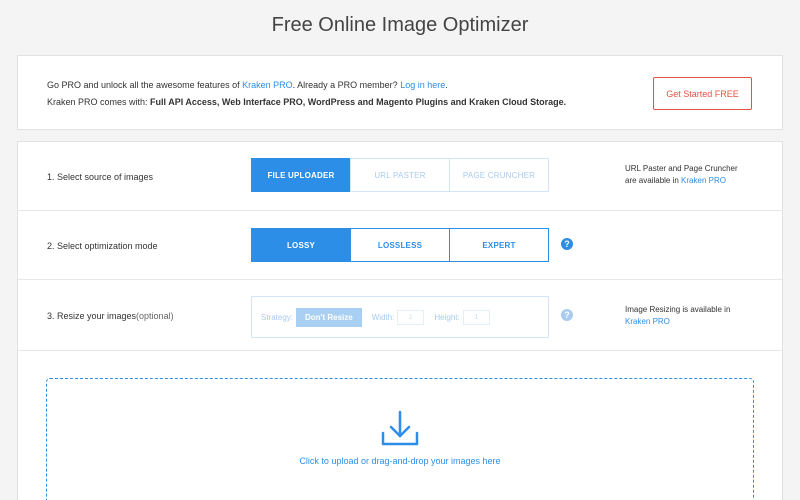  I want to click on strategy-select: Don't Resize, so click(329, 317).